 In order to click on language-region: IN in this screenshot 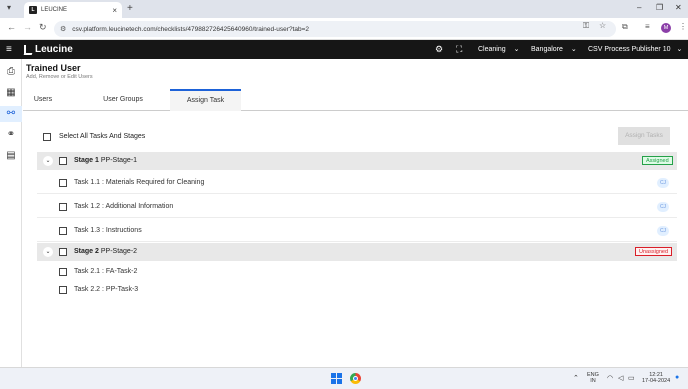, I will do `click(593, 381)`.